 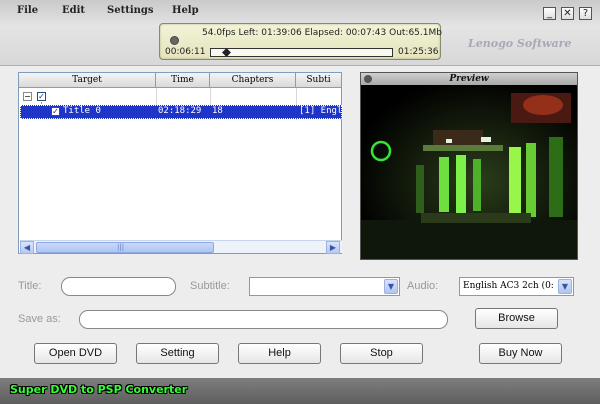 What do you see at coordinates (217, 111) in the screenshot?
I see `row-chapters: 18` at bounding box center [217, 111].